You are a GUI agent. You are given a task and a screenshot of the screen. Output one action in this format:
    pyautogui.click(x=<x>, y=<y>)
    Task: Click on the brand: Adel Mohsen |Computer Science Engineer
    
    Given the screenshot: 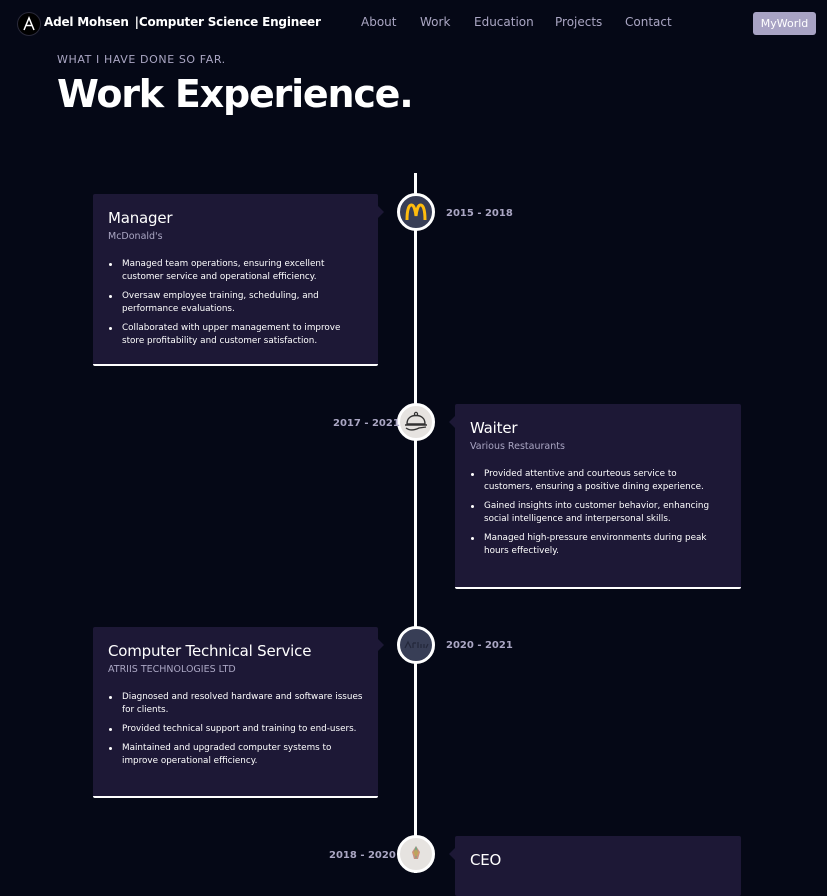 What is the action you would take?
    pyautogui.click(x=182, y=22)
    